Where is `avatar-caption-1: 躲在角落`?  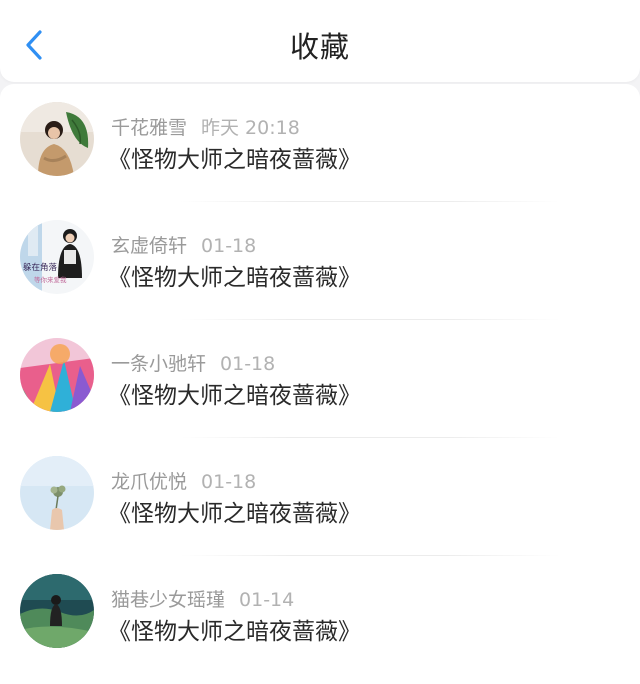
avatar-caption-1: 躲在角落 is located at coordinates (40, 267).